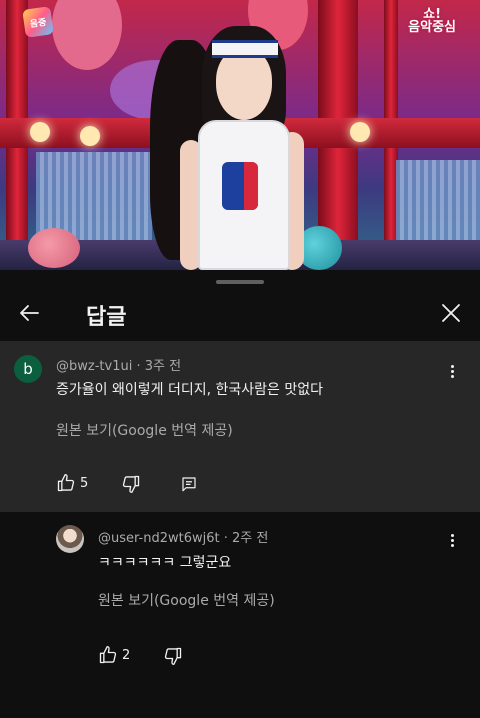 The image size is (480, 718). What do you see at coordinates (240, 315) in the screenshot?
I see `sheet-header: 답글` at bounding box center [240, 315].